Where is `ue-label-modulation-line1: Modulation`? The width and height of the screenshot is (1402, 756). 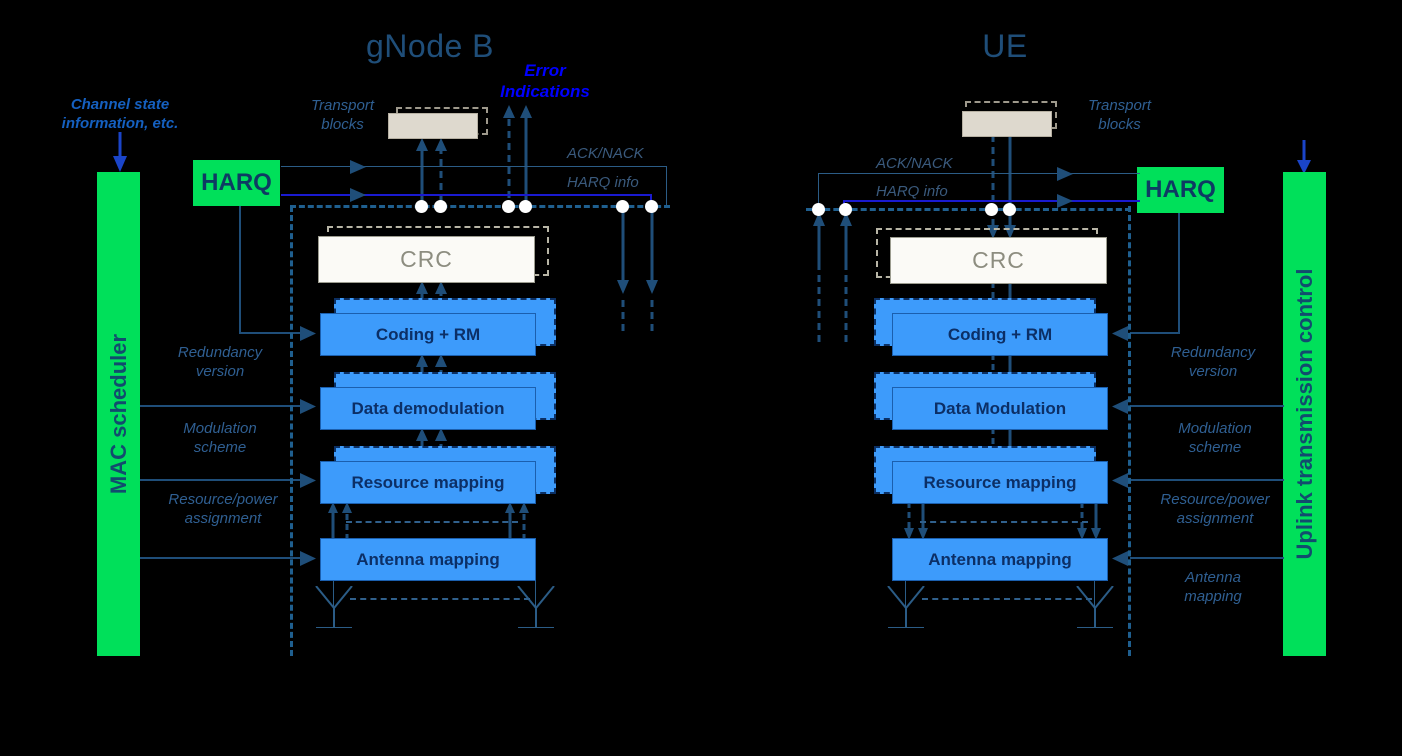 ue-label-modulation-line1: Modulation is located at coordinates (1215, 428).